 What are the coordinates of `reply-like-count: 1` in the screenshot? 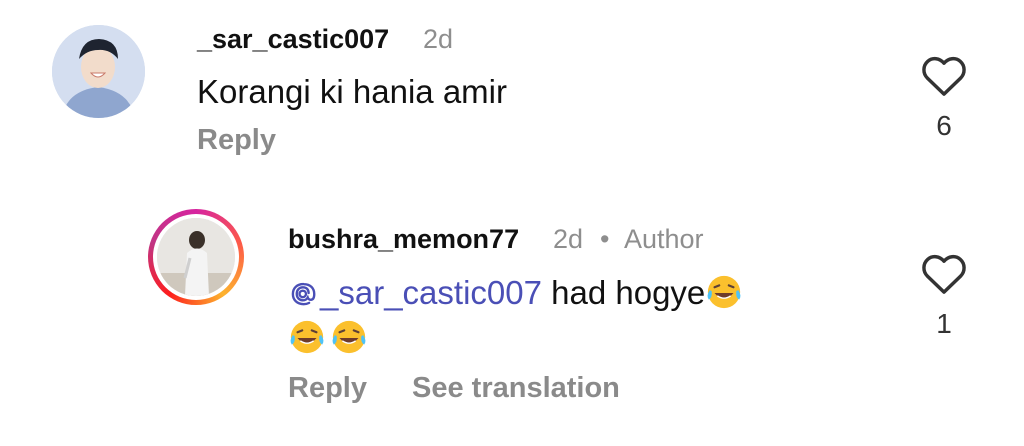 It's located at (944, 323).